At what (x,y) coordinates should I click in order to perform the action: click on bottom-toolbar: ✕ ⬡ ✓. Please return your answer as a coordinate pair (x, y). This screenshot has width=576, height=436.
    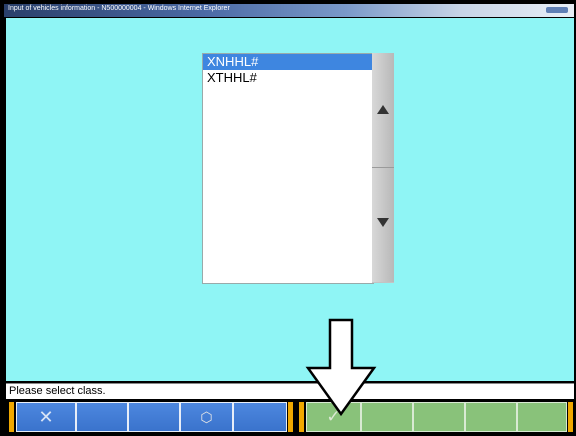
    Looking at the image, I should click on (290, 417).